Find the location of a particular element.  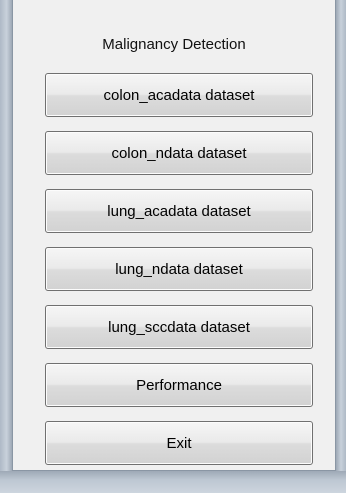

window-frame-right is located at coordinates (341, 246).